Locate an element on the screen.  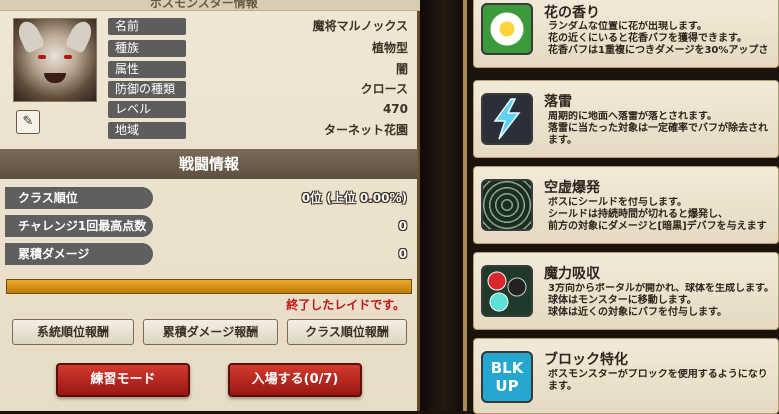
class-rank-reward-button: クラス順位報酬 is located at coordinates (347, 332).